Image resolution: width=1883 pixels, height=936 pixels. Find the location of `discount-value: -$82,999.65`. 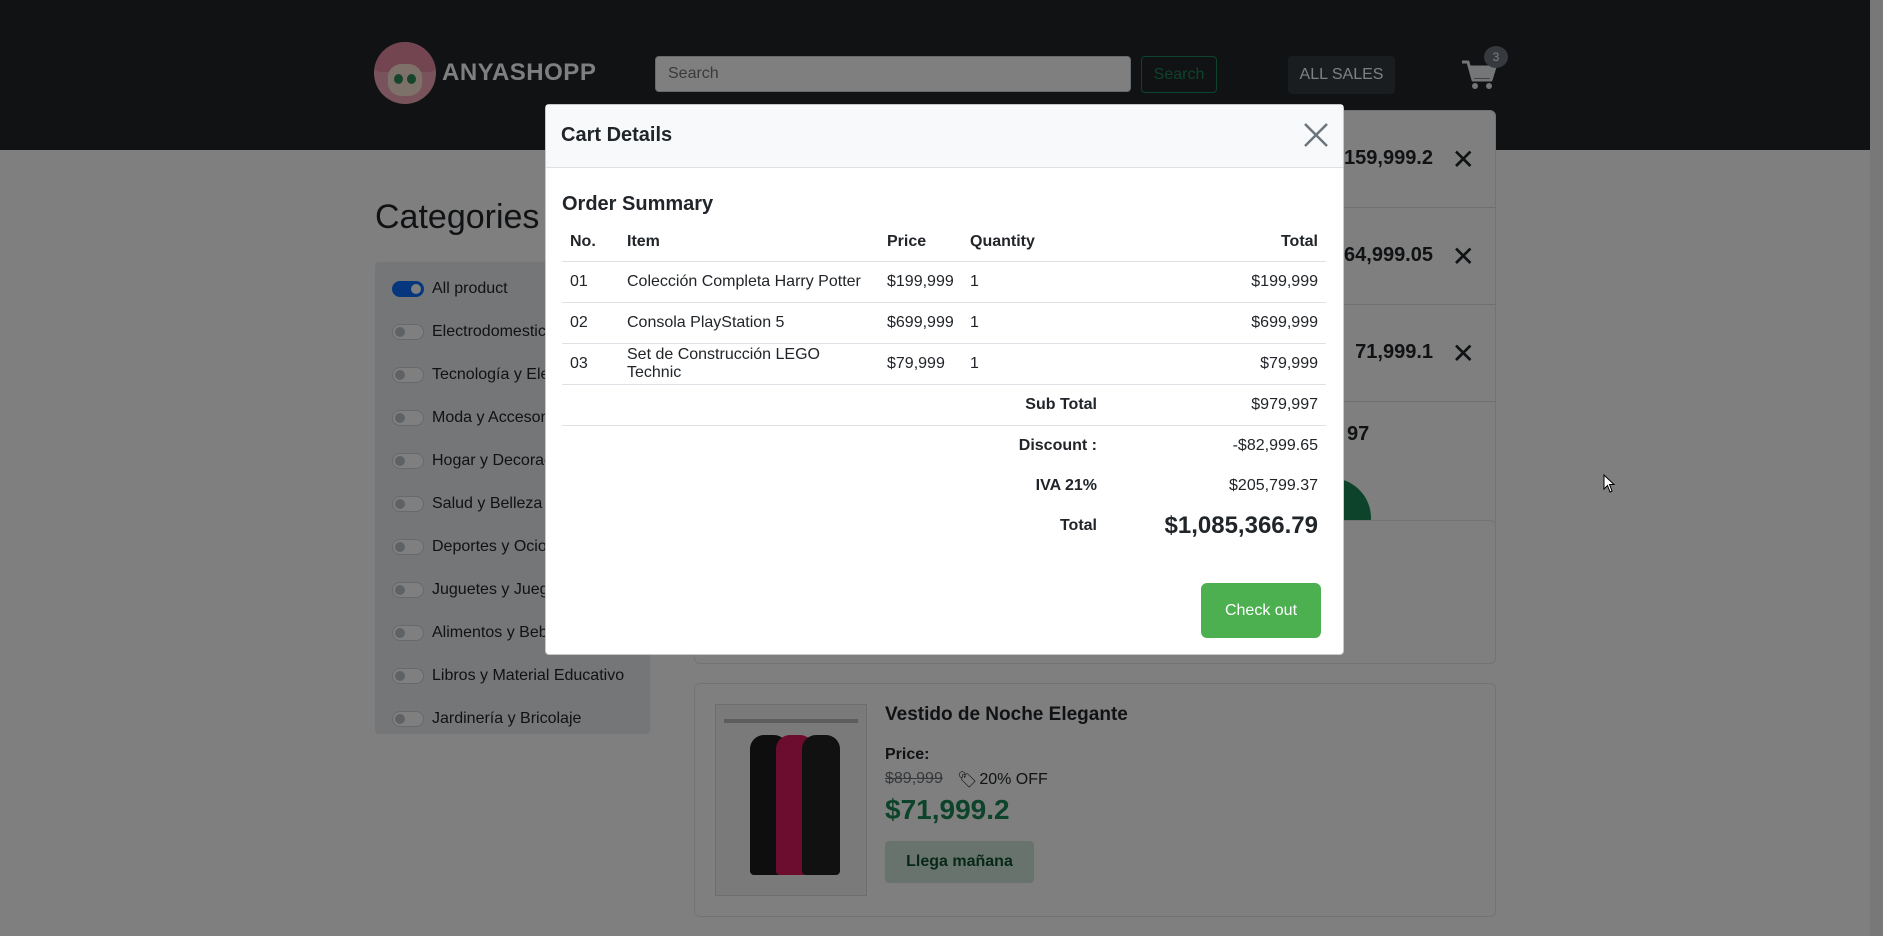

discount-value: -$82,999.65 is located at coordinates (1275, 445).